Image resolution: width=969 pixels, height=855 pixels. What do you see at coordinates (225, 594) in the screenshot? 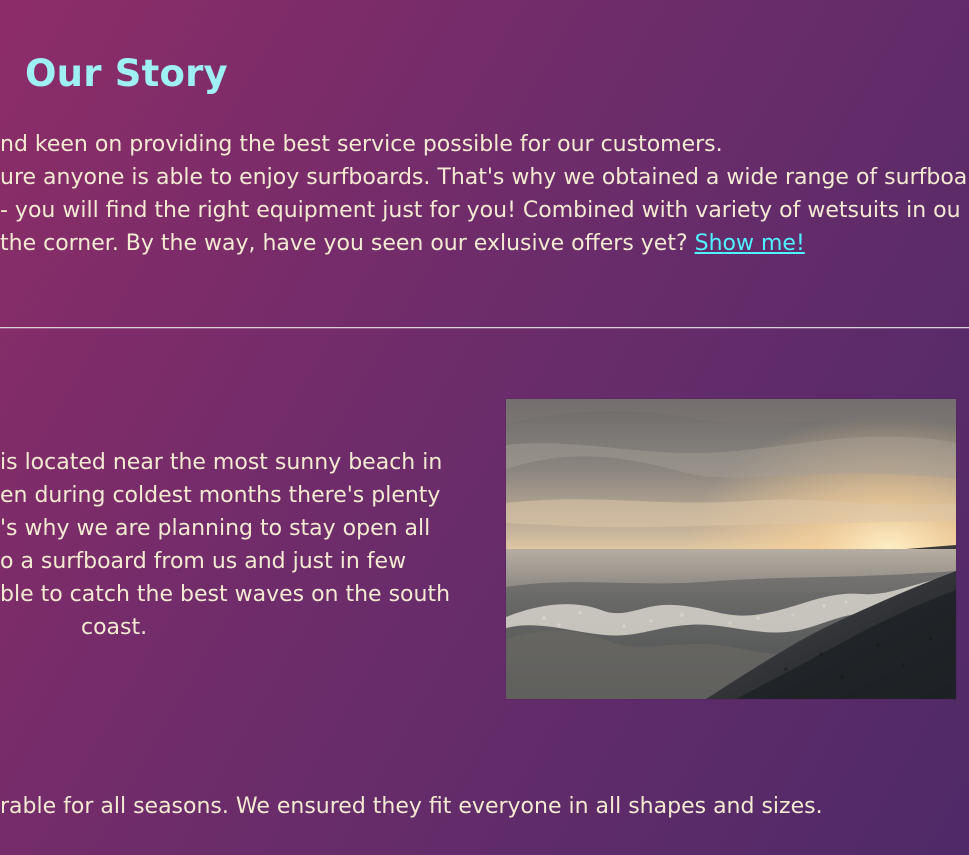
I see `location-paragraph-line: ble to catch the best waves on the south` at bounding box center [225, 594].